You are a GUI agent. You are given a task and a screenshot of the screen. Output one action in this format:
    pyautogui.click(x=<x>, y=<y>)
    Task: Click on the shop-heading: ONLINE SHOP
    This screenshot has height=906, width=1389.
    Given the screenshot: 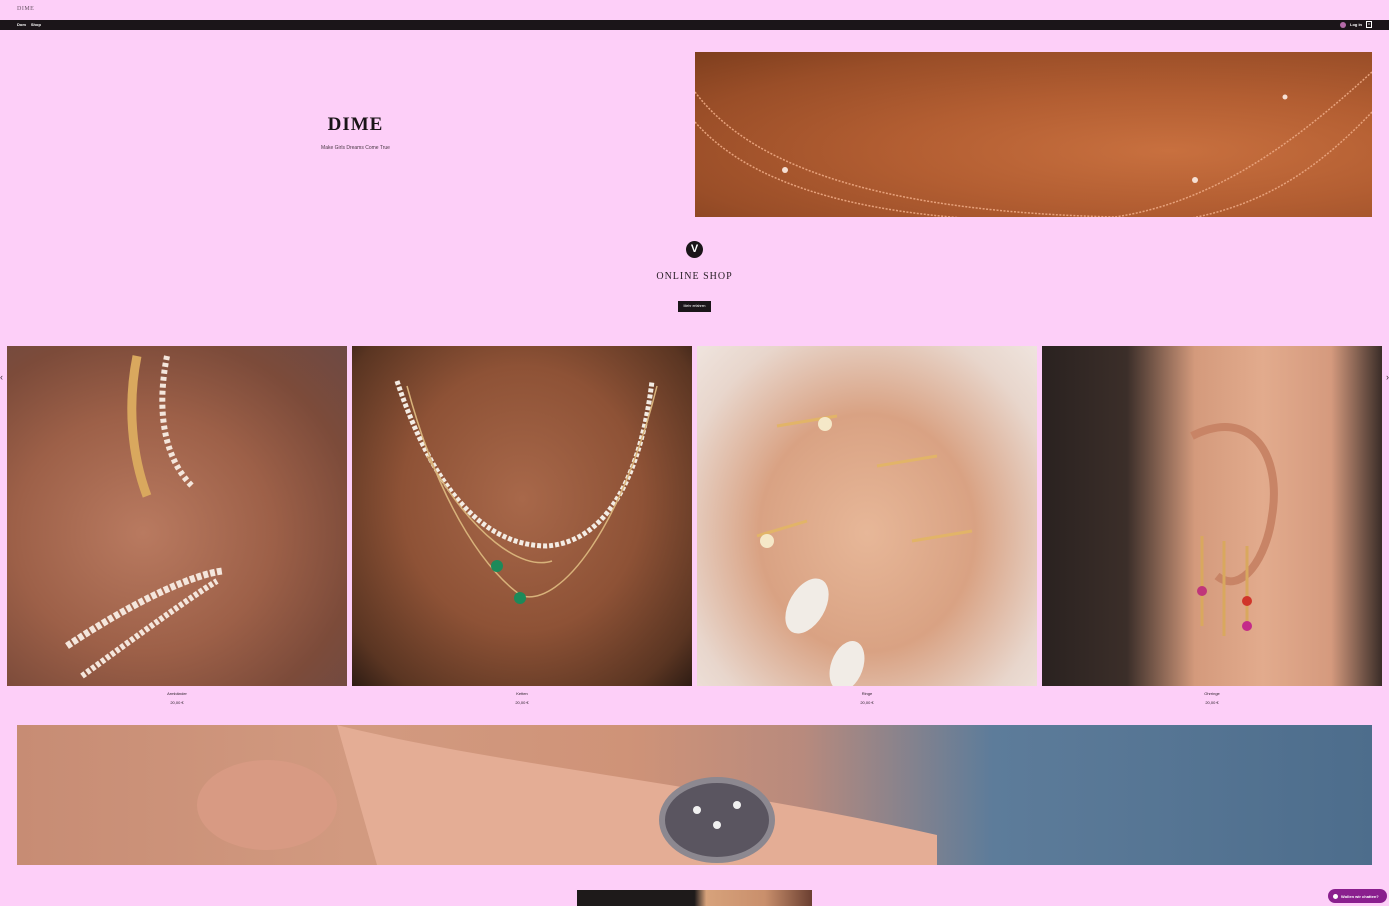 What is the action you would take?
    pyautogui.click(x=694, y=276)
    